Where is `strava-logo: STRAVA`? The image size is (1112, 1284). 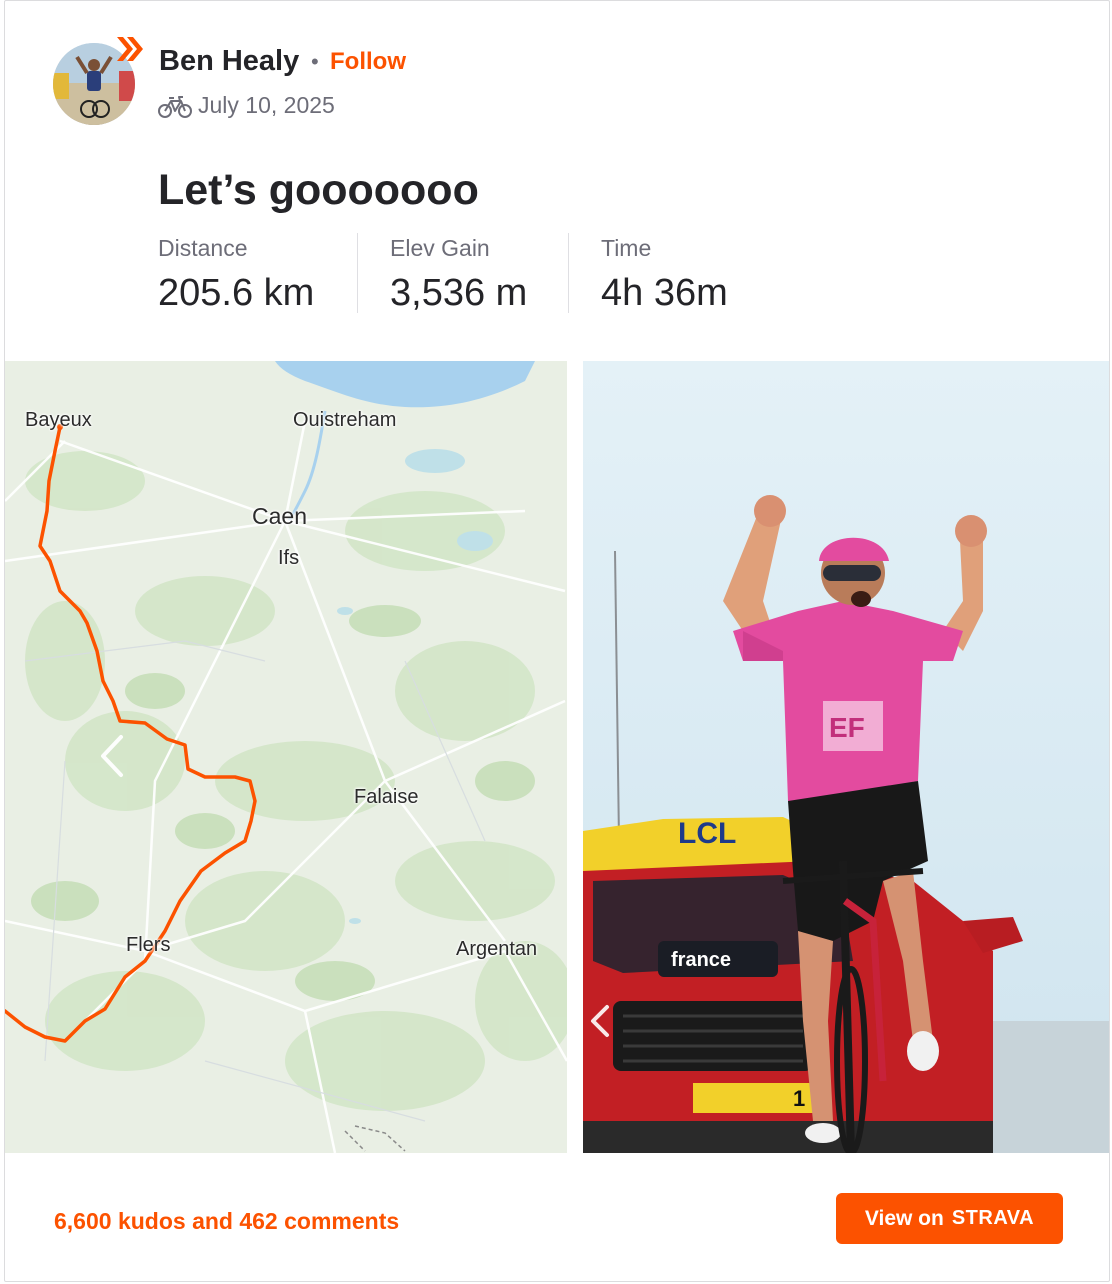 strava-logo: STRAVA is located at coordinates (993, 1218).